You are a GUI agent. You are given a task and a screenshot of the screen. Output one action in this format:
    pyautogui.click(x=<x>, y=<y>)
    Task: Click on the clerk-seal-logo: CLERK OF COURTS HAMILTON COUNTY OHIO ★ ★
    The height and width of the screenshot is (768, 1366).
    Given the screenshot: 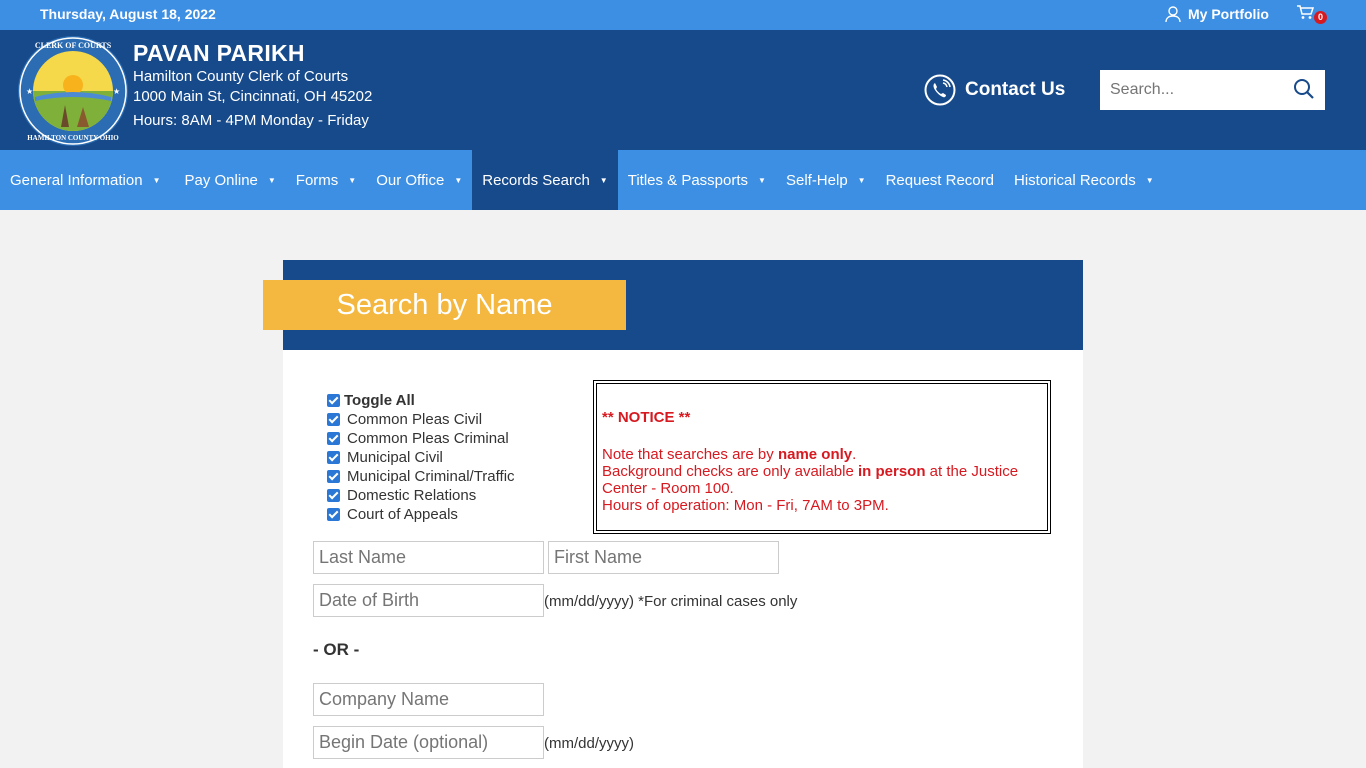 What is the action you would take?
    pyautogui.click(x=73, y=91)
    